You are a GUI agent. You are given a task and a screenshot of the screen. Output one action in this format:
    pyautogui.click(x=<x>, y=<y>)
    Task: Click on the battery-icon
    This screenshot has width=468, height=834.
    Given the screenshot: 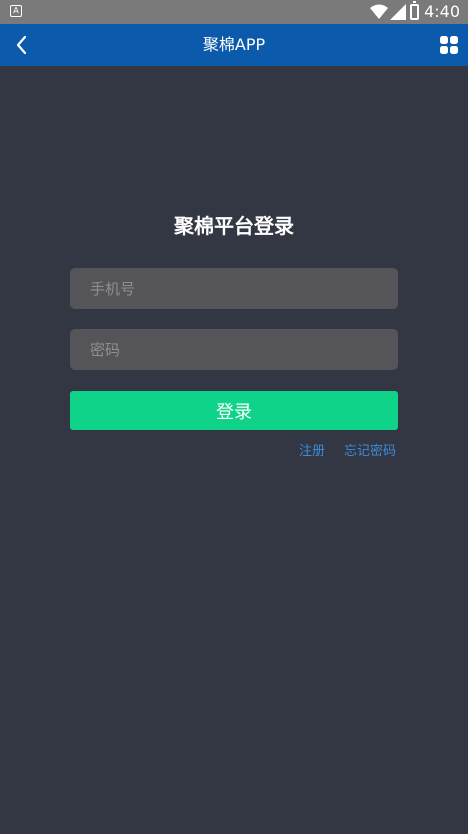 What is the action you would take?
    pyautogui.click(x=414, y=10)
    